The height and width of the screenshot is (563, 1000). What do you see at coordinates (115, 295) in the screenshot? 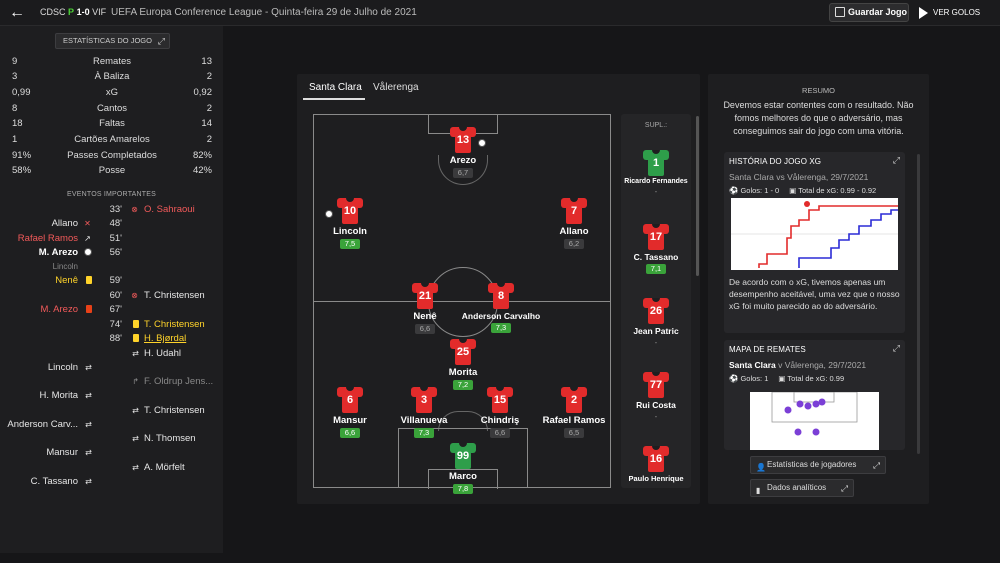
I see `event-minute: 60'` at bounding box center [115, 295].